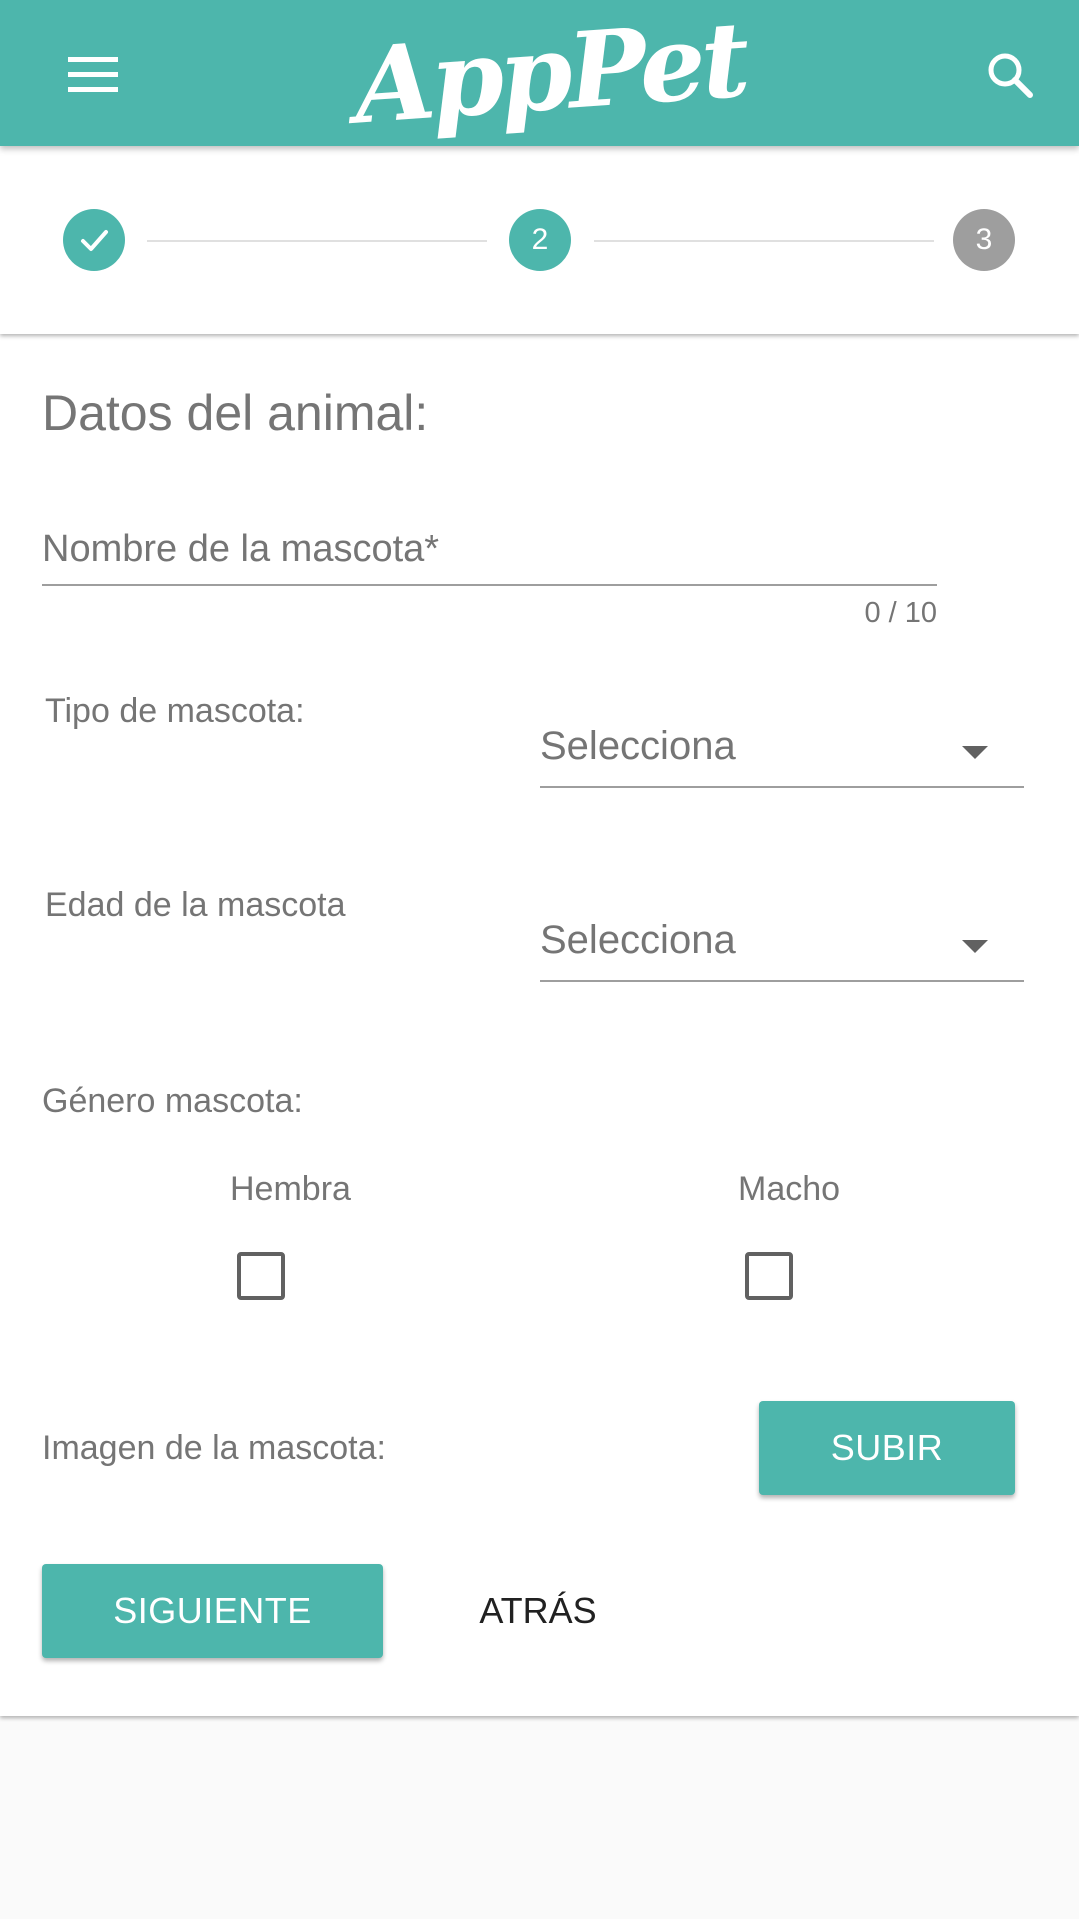 Image resolution: width=1079 pixels, height=1919 pixels. Describe the element at coordinates (212, 1611) in the screenshot. I see `next-button: SIGUIENTE` at that location.